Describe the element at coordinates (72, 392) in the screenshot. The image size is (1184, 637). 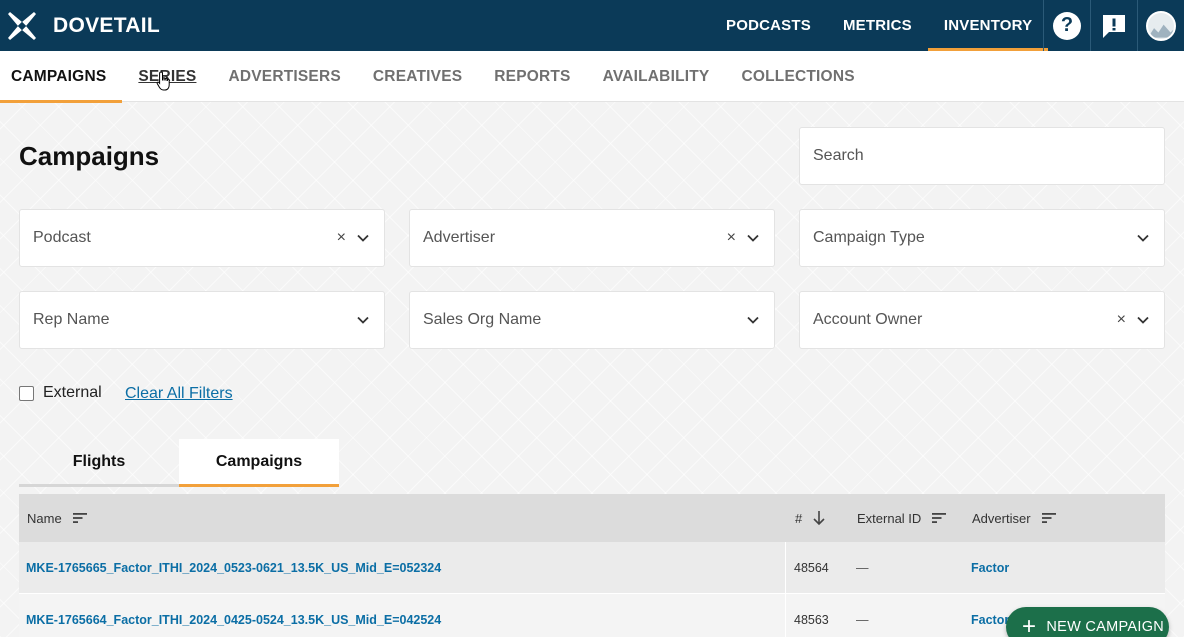
I see `external-label: External` at that location.